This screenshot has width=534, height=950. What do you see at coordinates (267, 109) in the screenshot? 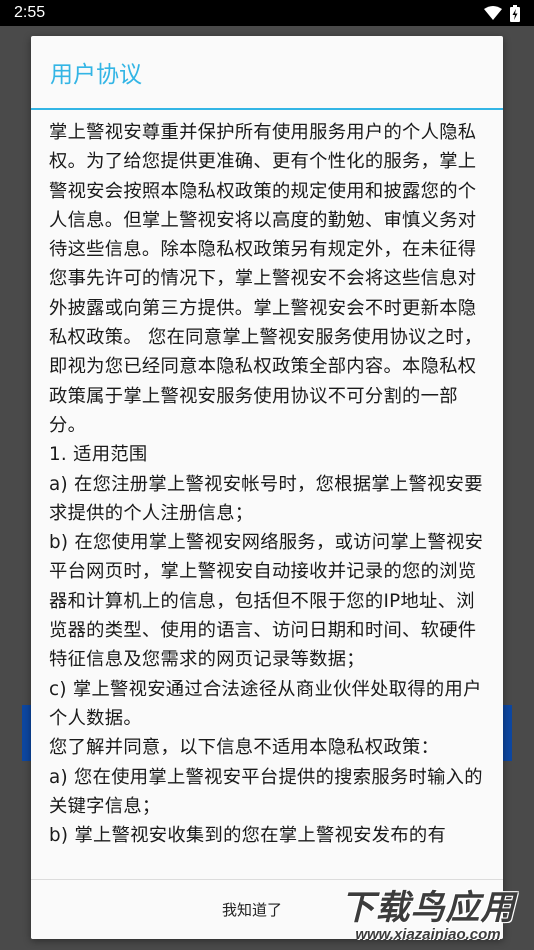
I see `title-divider` at bounding box center [267, 109].